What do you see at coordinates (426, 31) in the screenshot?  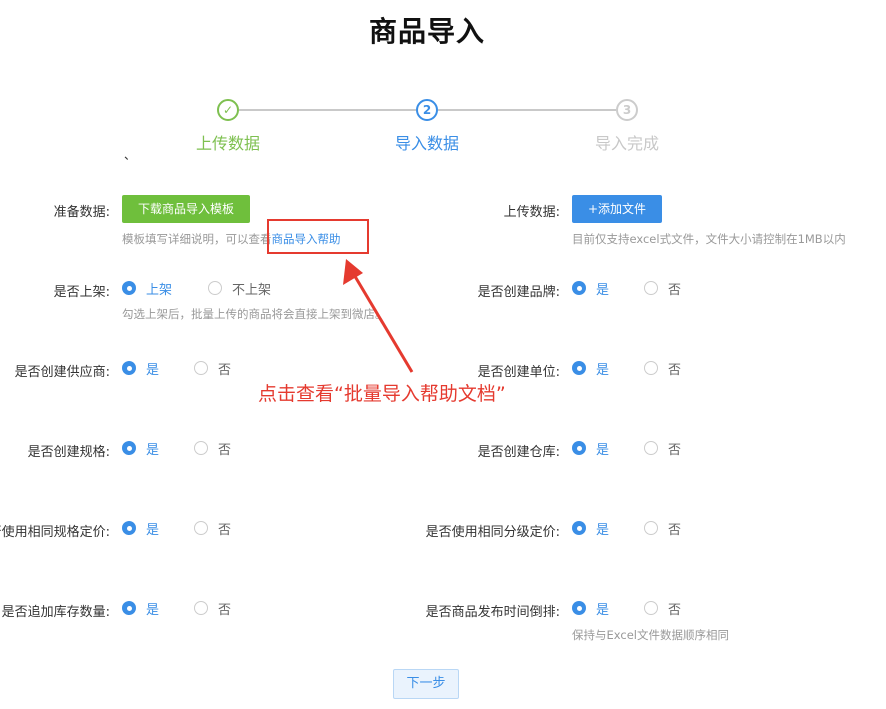 I see `page-title: 商品导入` at bounding box center [426, 31].